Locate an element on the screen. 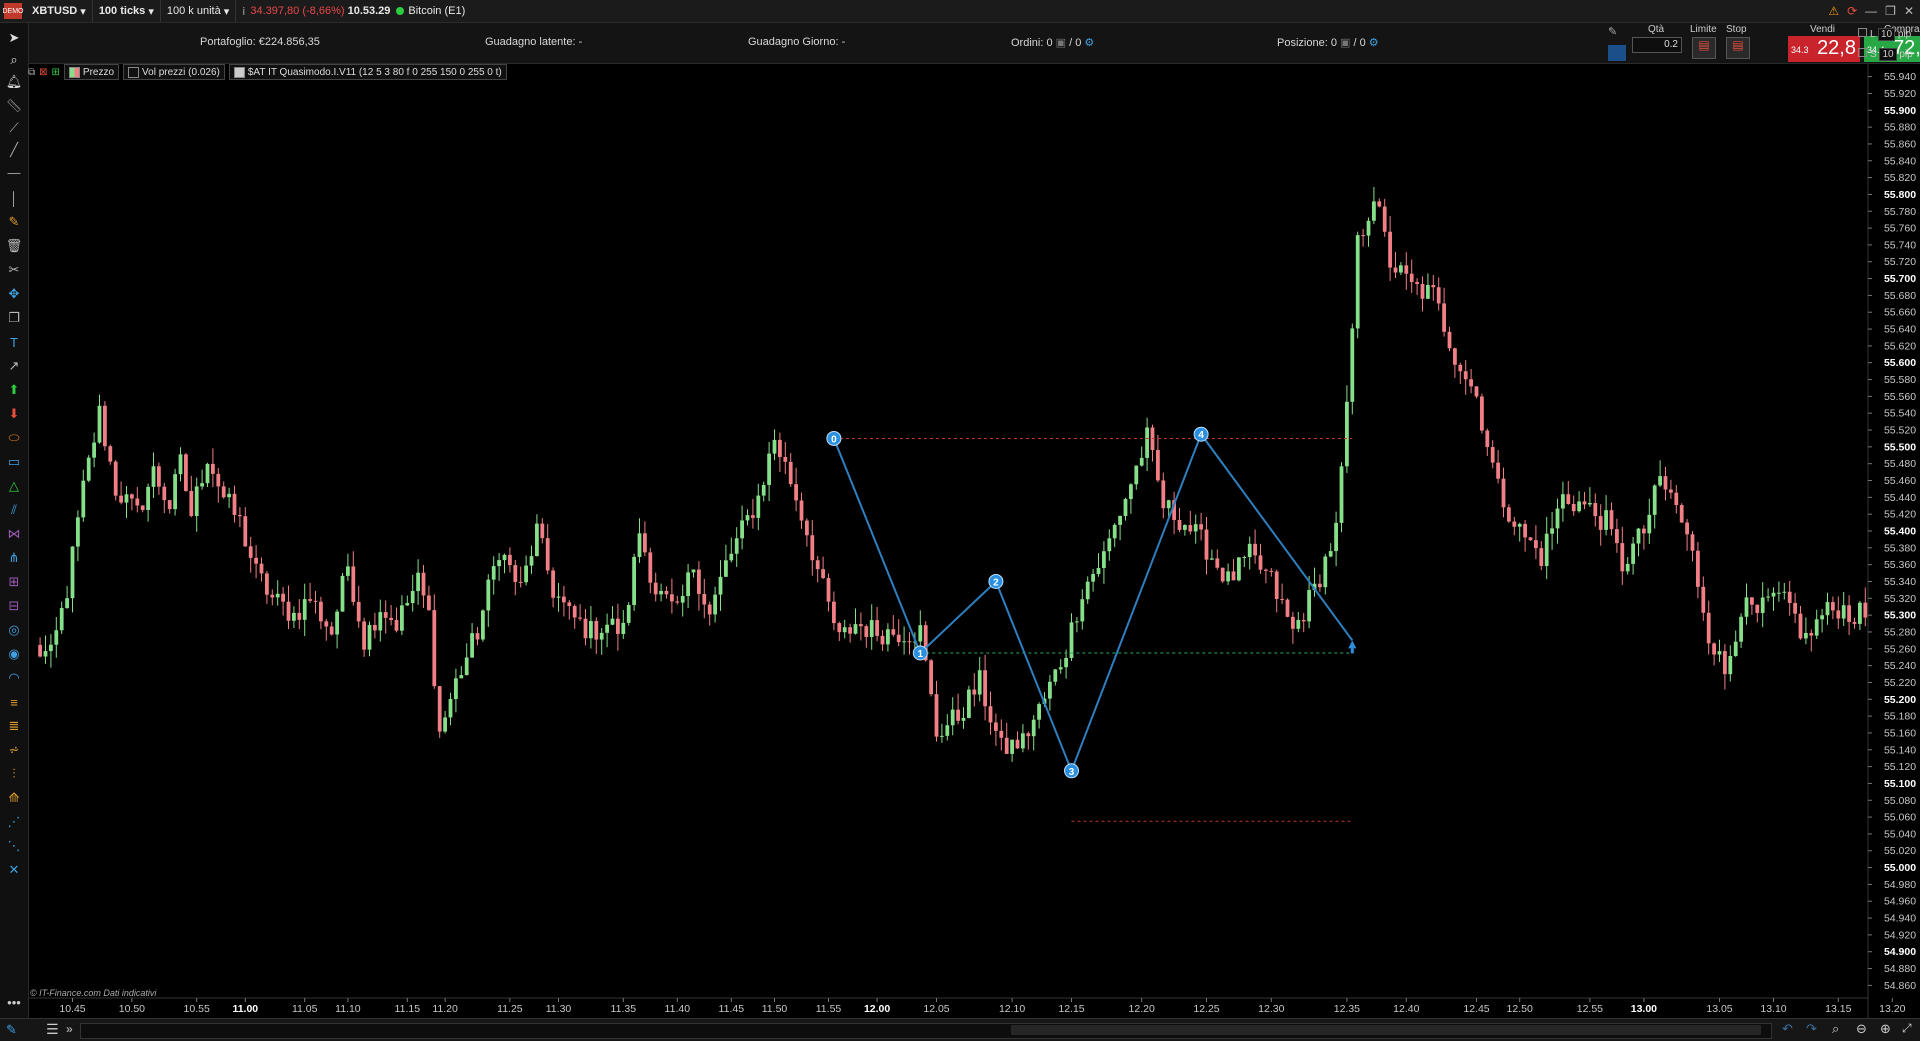 This screenshot has width=1920, height=1041. undo-icon: ↶ is located at coordinates (1787, 1029).